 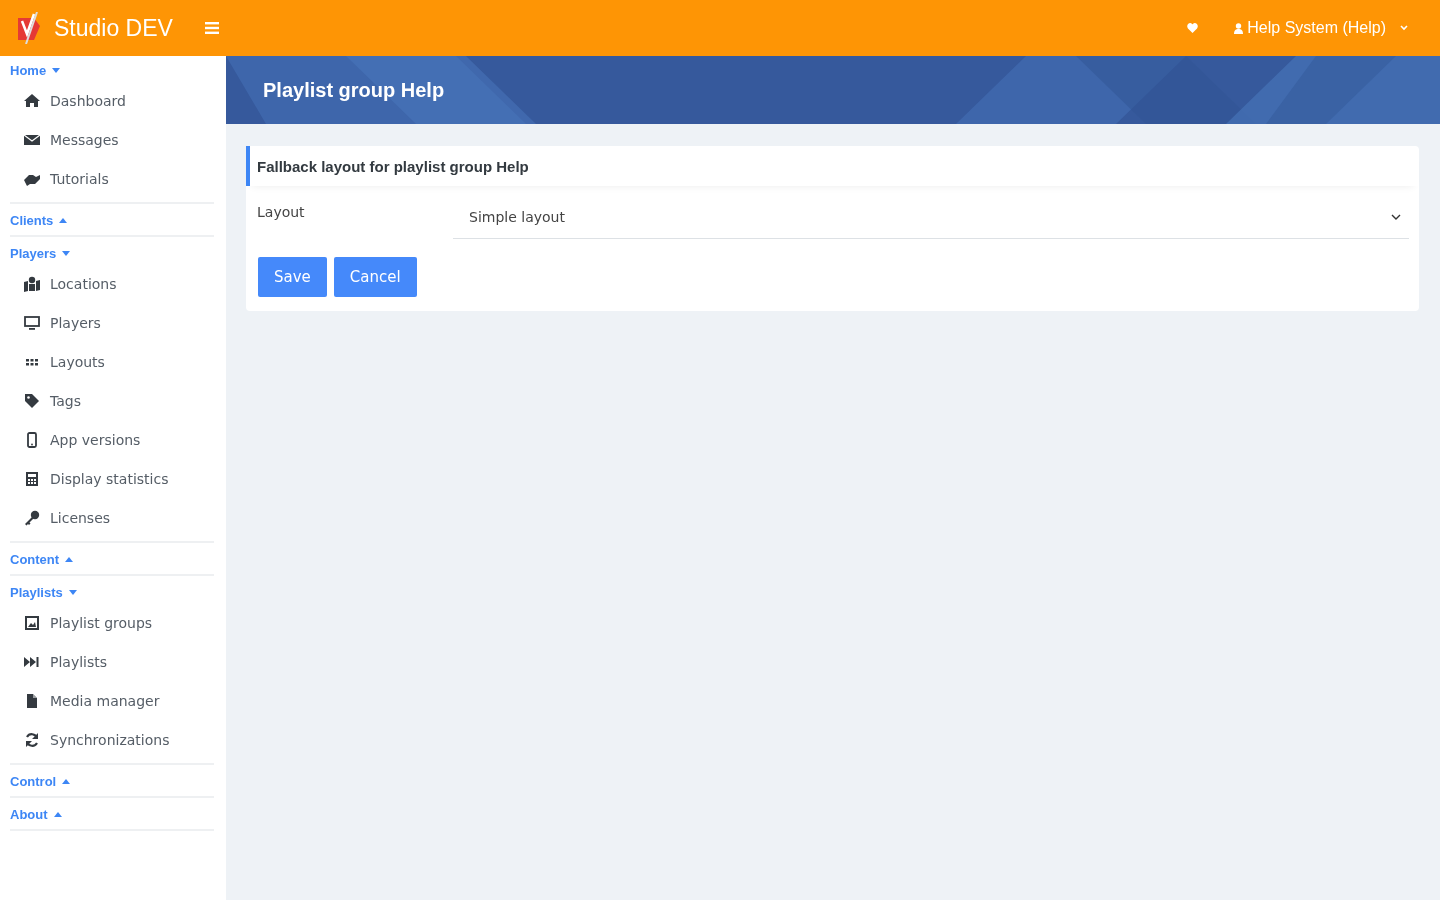 I want to click on frame-icon, so click(x=32, y=622).